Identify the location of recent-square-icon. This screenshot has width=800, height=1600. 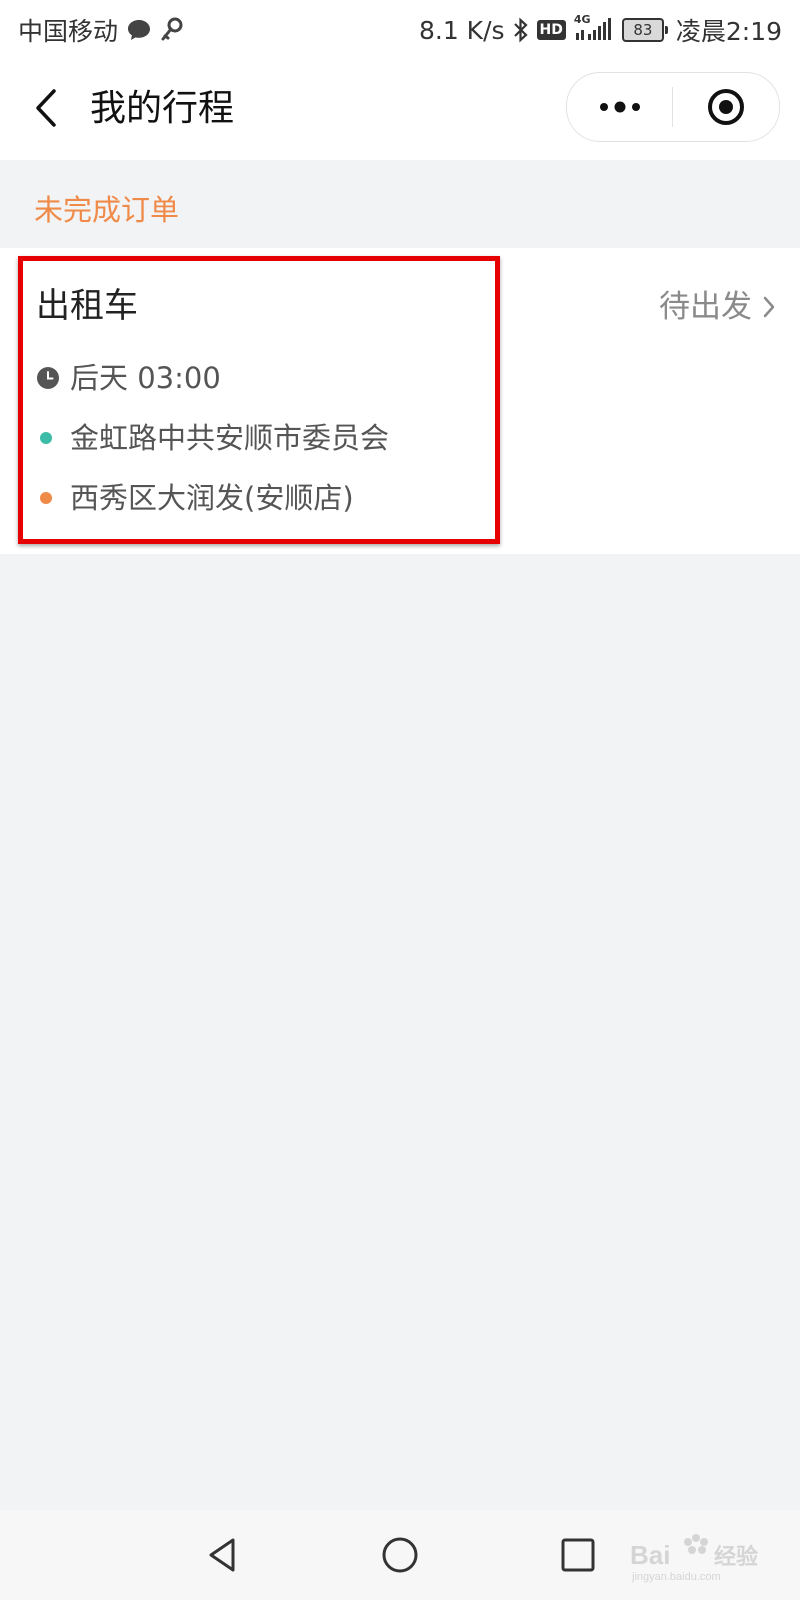
(578, 1555).